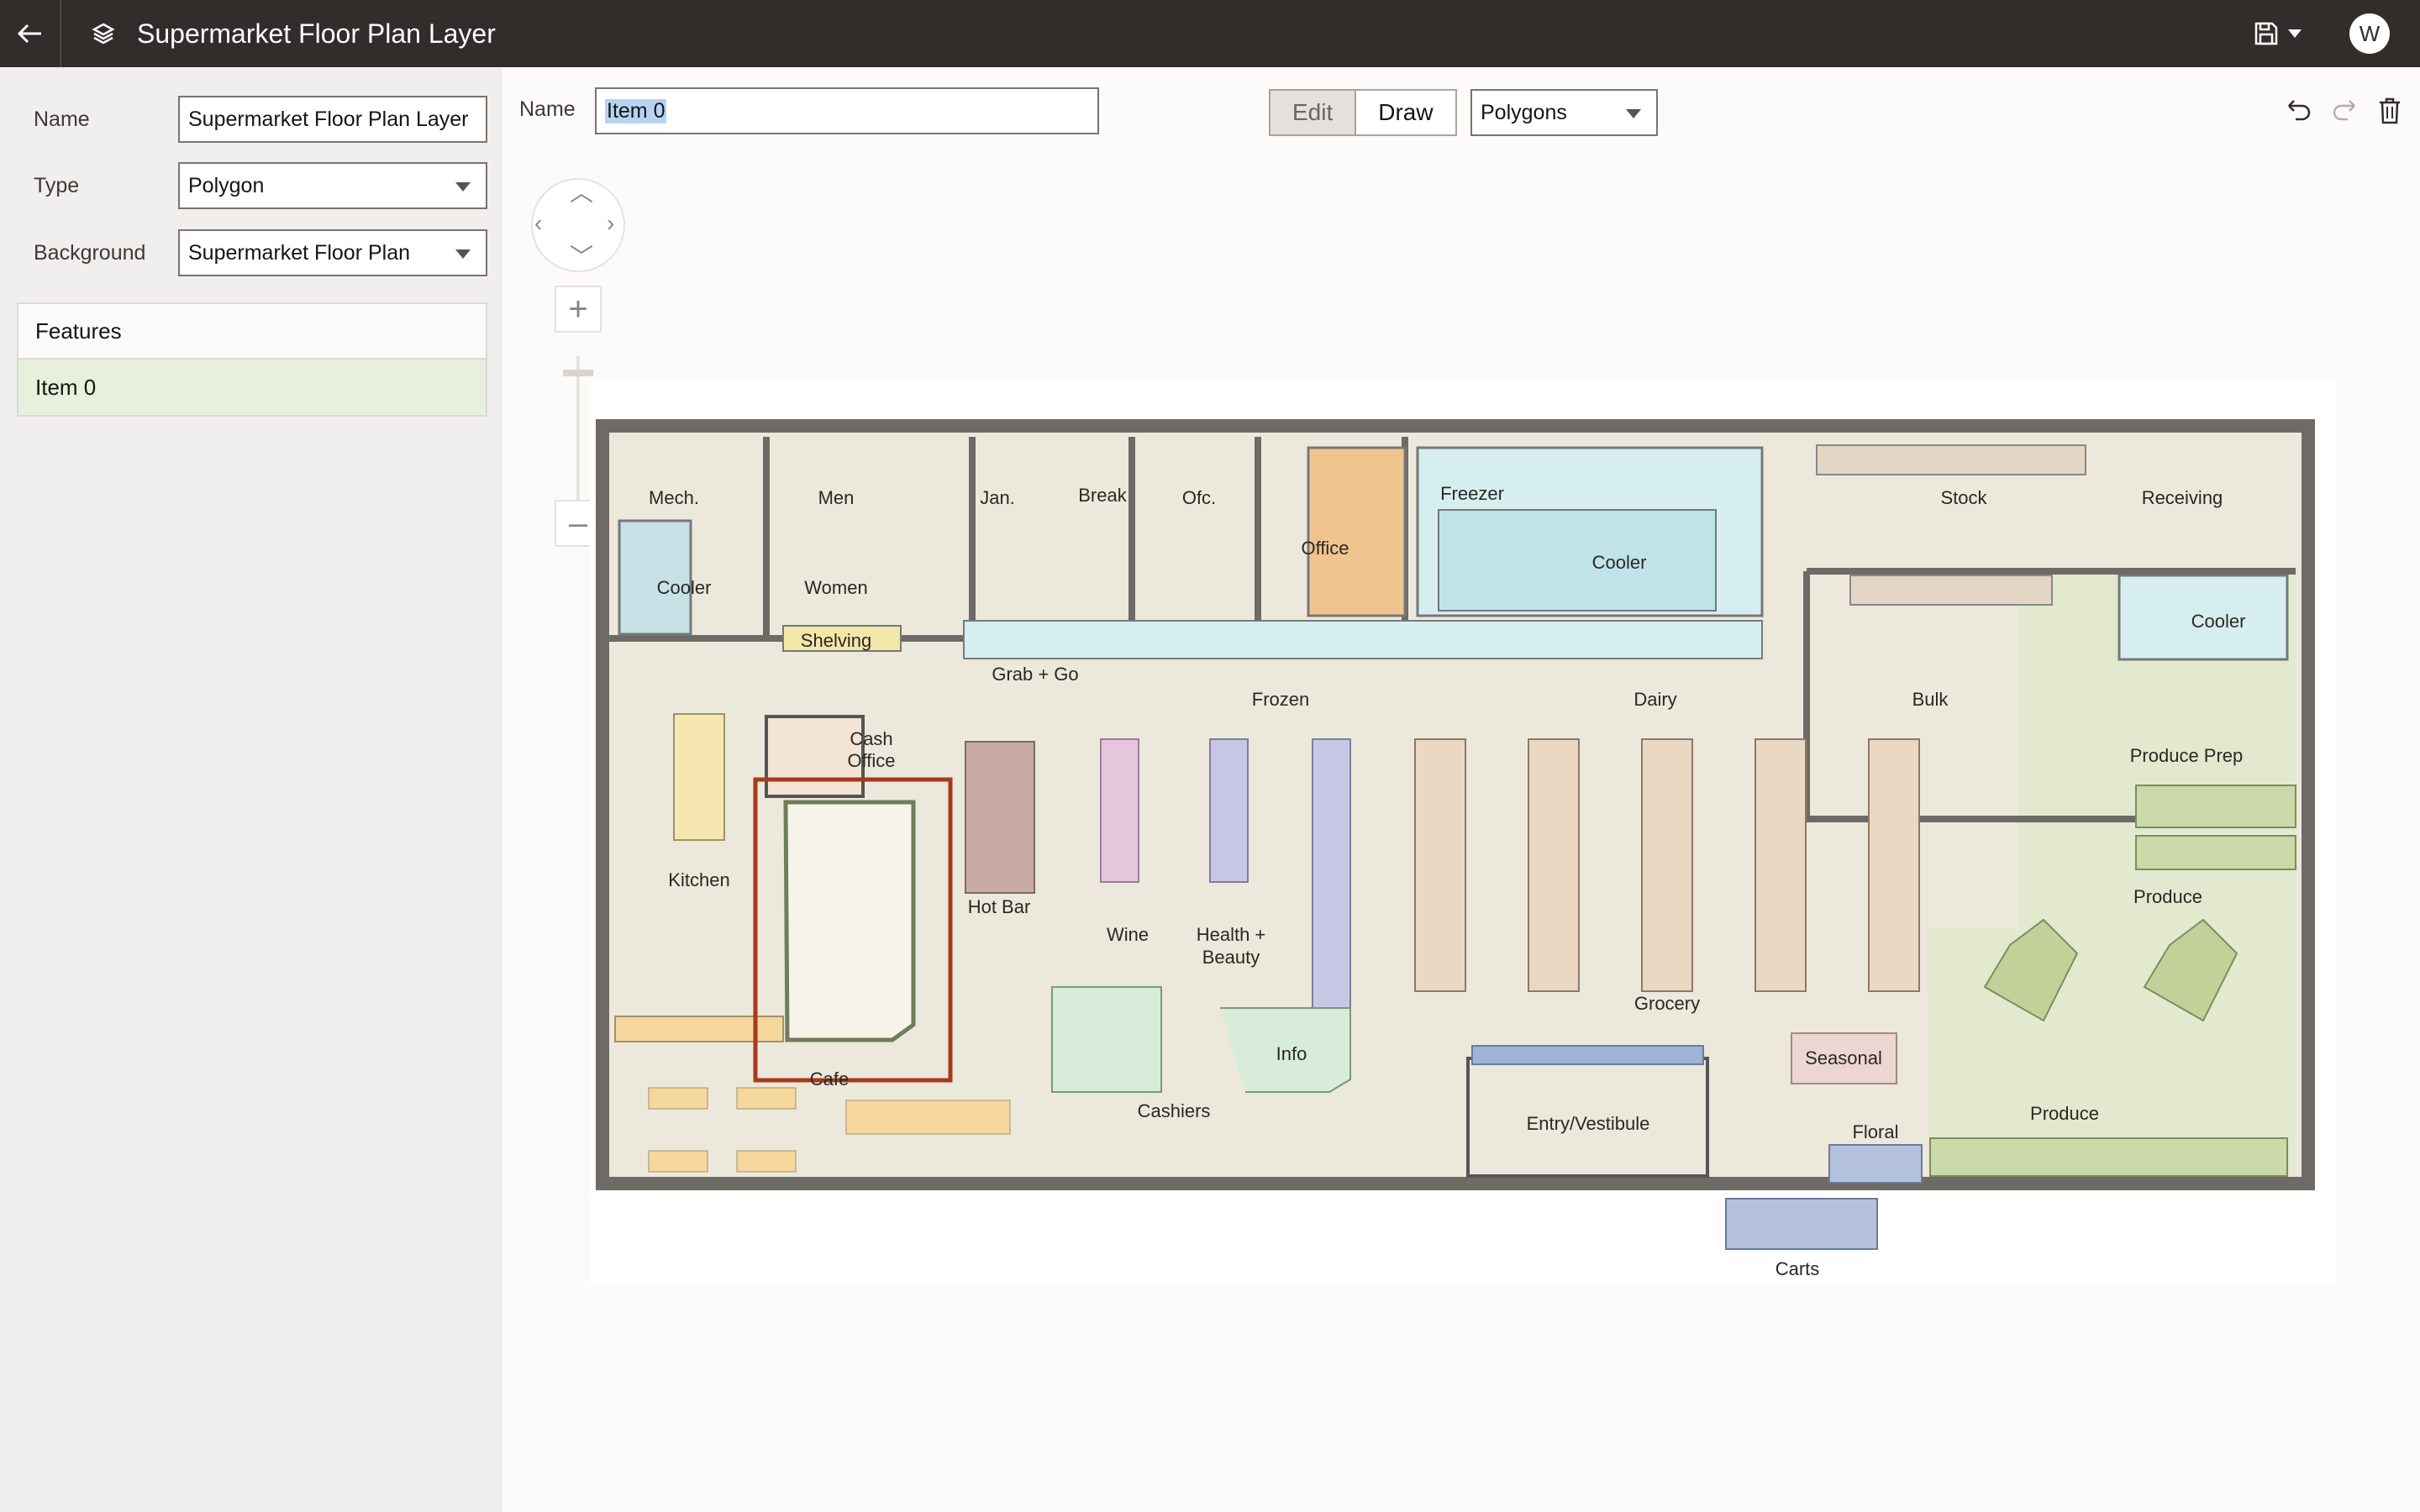 This screenshot has width=2420, height=1512. I want to click on background-row: Background Supermarket Floor Plan, so click(261, 252).